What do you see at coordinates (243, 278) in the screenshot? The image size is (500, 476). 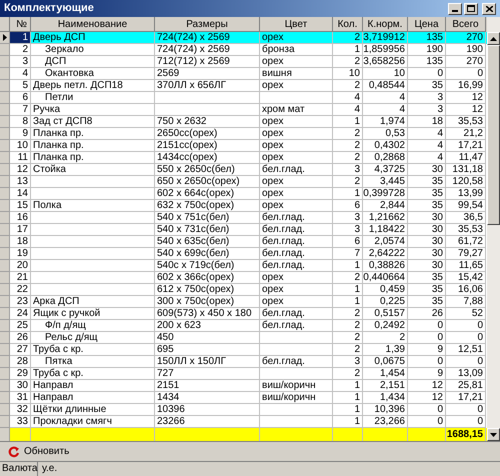 I see `table-row: 21 602 x 366с(орех) орех 2 0,440664 35 15,42` at bounding box center [243, 278].